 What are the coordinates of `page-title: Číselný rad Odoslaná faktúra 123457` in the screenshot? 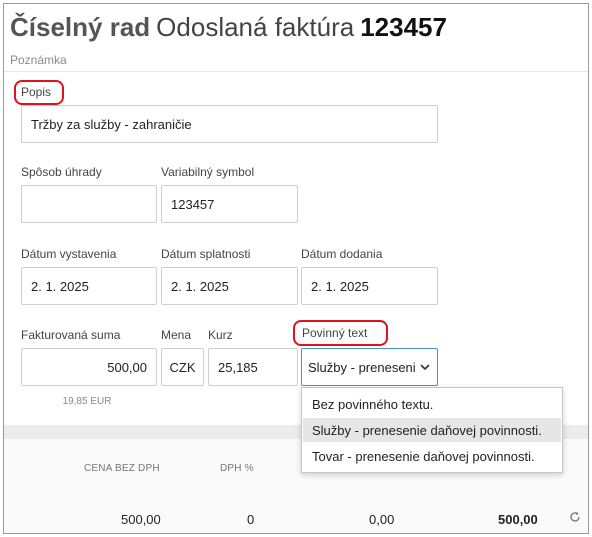 It's located at (228, 27).